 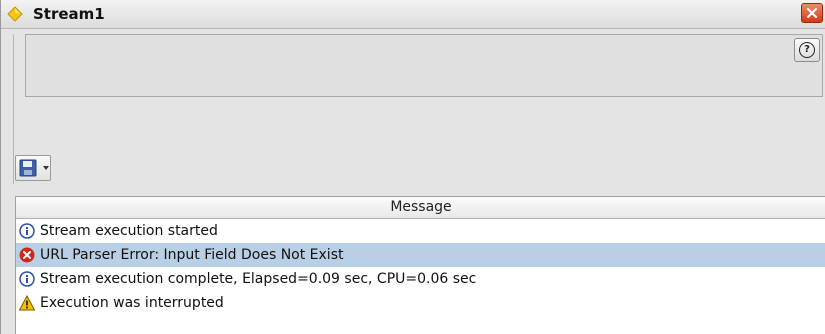 I want to click on help-button: ?, so click(x=807, y=50).